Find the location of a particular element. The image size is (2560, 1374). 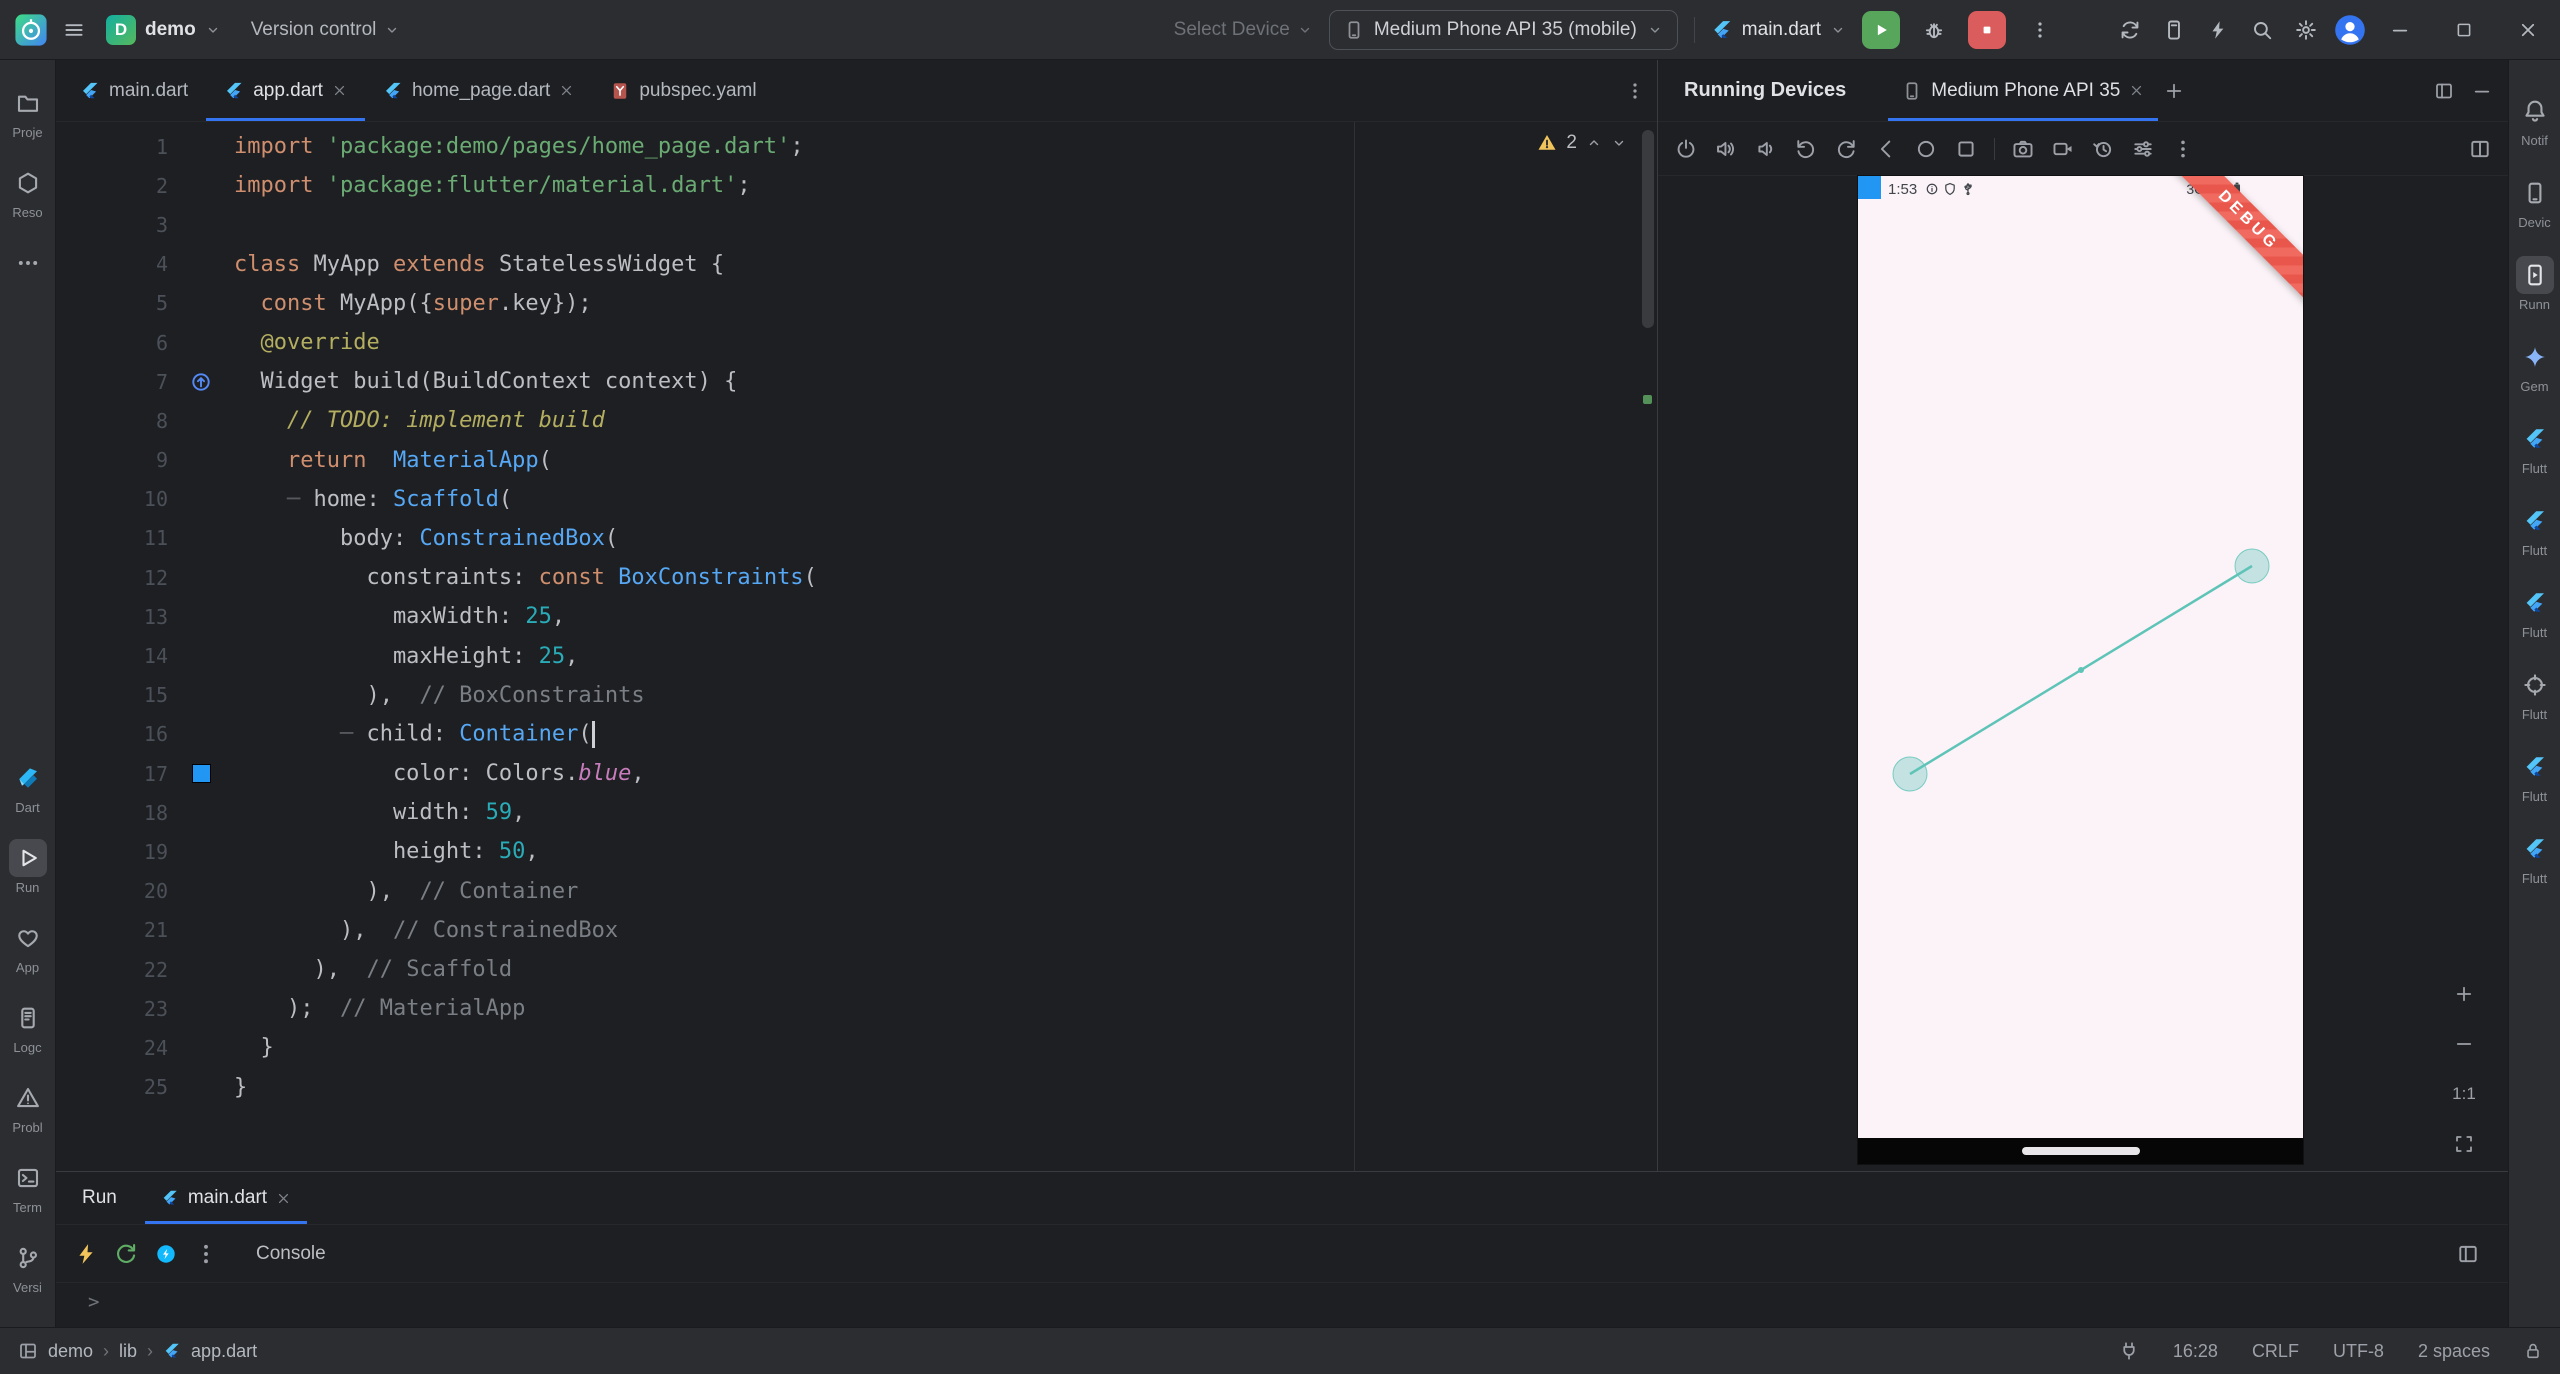

code-text: body: ConstrainedBox( is located at coordinates (426, 538).